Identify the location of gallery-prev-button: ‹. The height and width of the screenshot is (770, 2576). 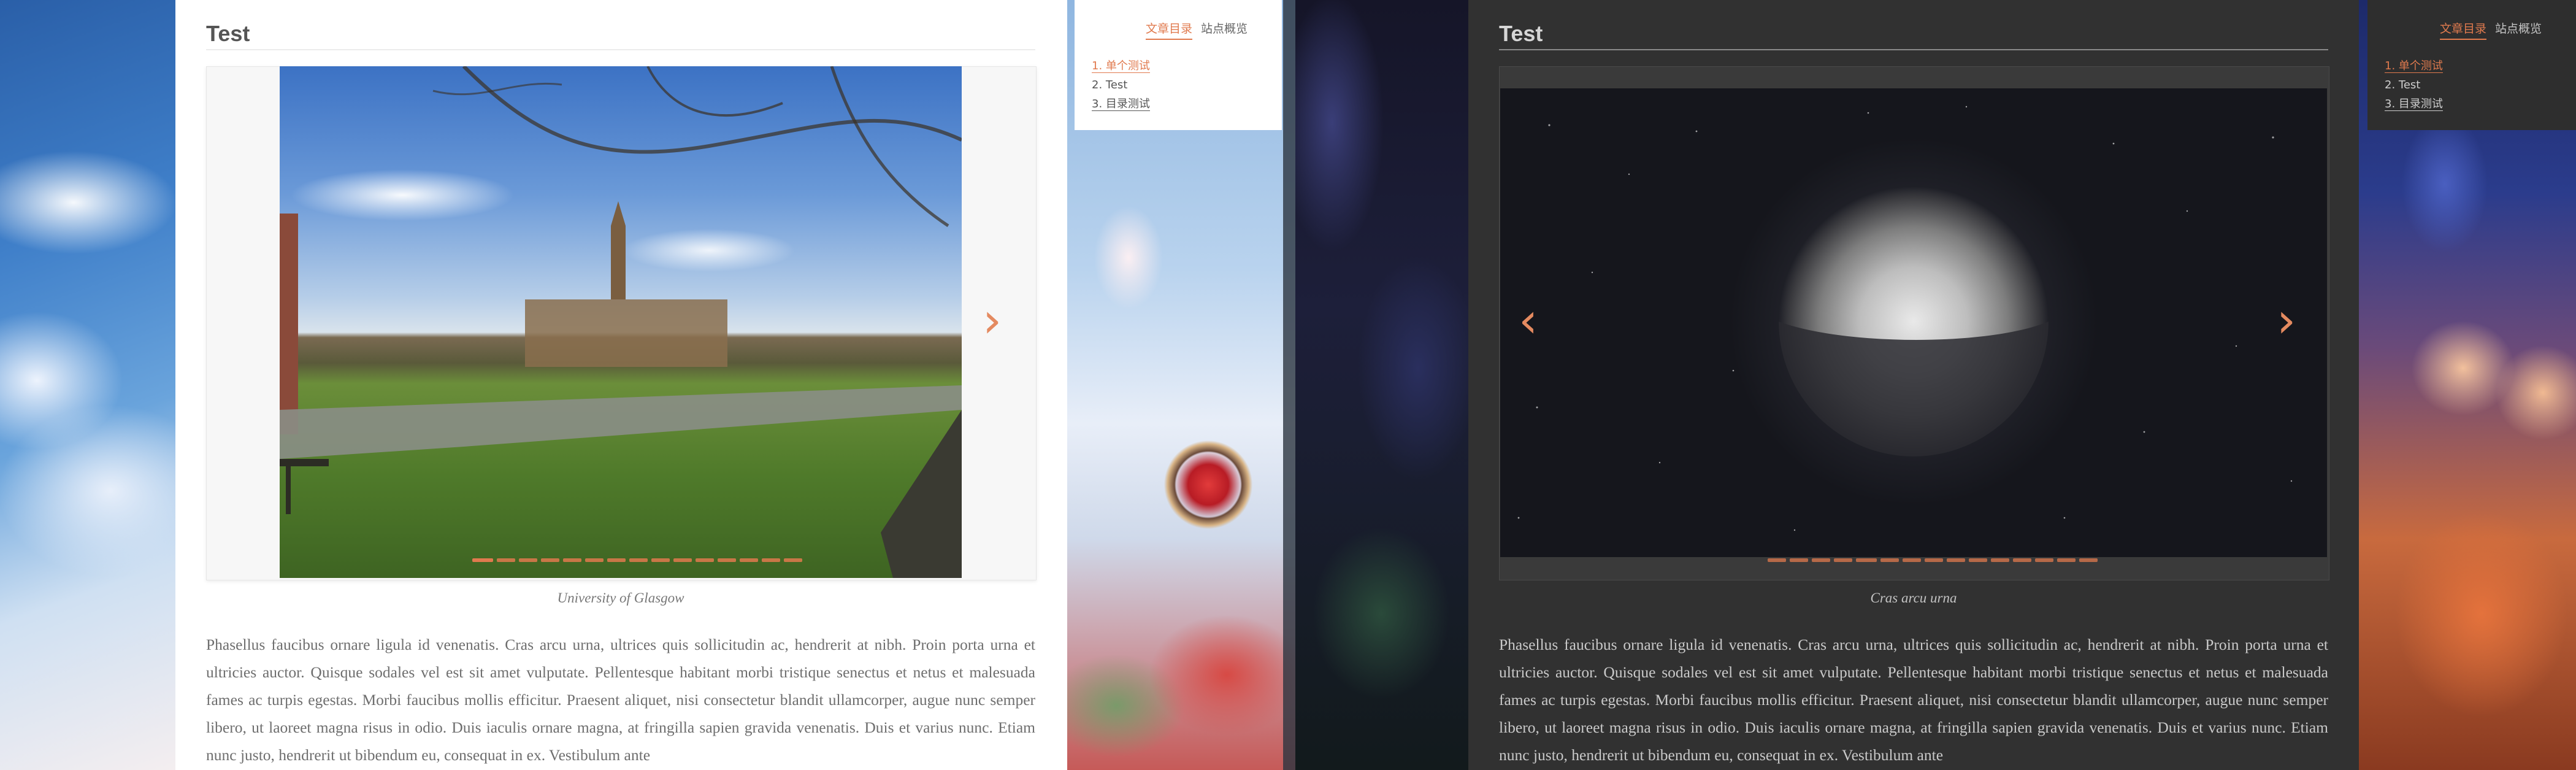
(1528, 321).